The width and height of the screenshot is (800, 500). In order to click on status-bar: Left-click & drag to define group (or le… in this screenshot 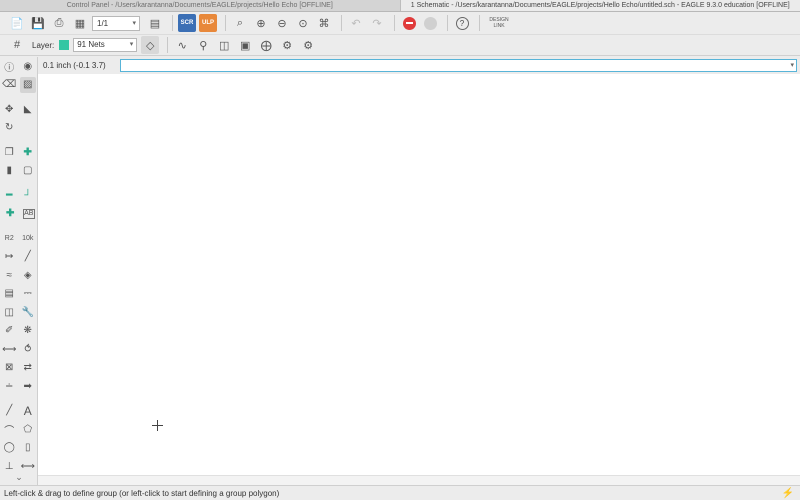, I will do `click(400, 492)`.